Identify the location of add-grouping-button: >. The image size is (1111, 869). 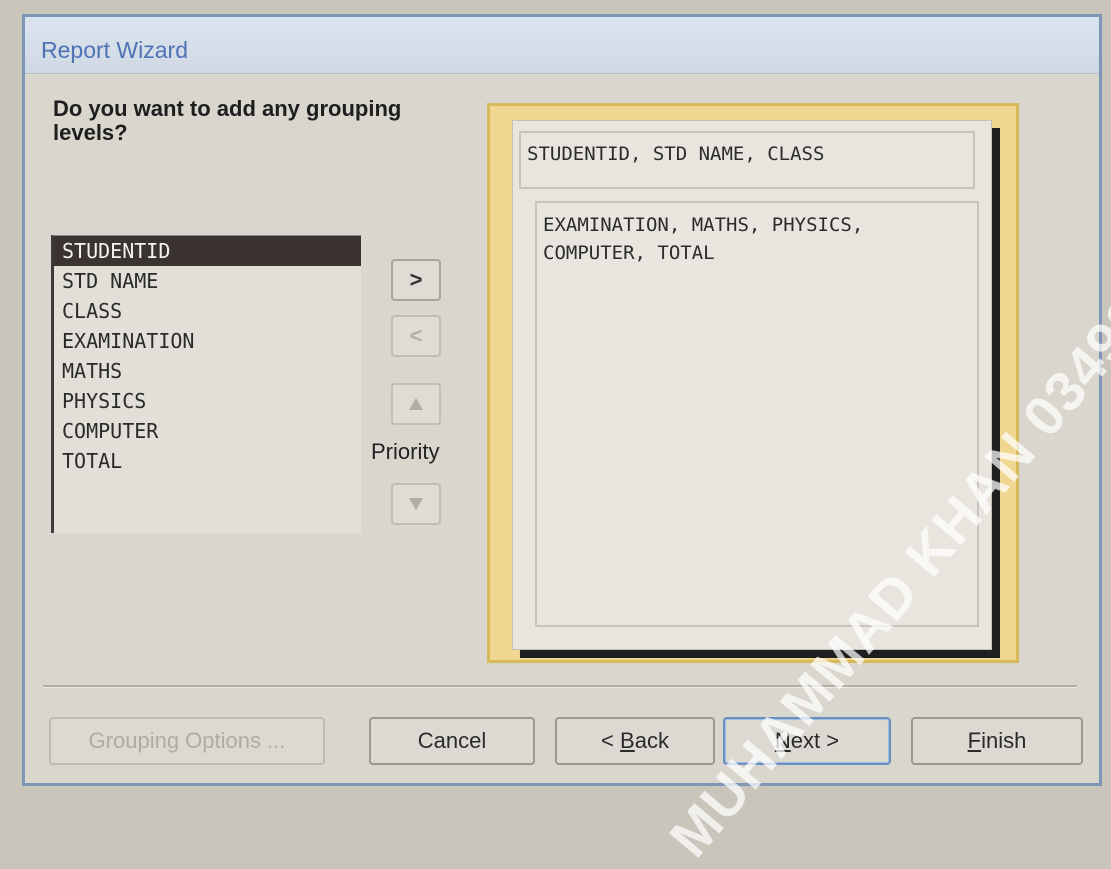
(416, 280).